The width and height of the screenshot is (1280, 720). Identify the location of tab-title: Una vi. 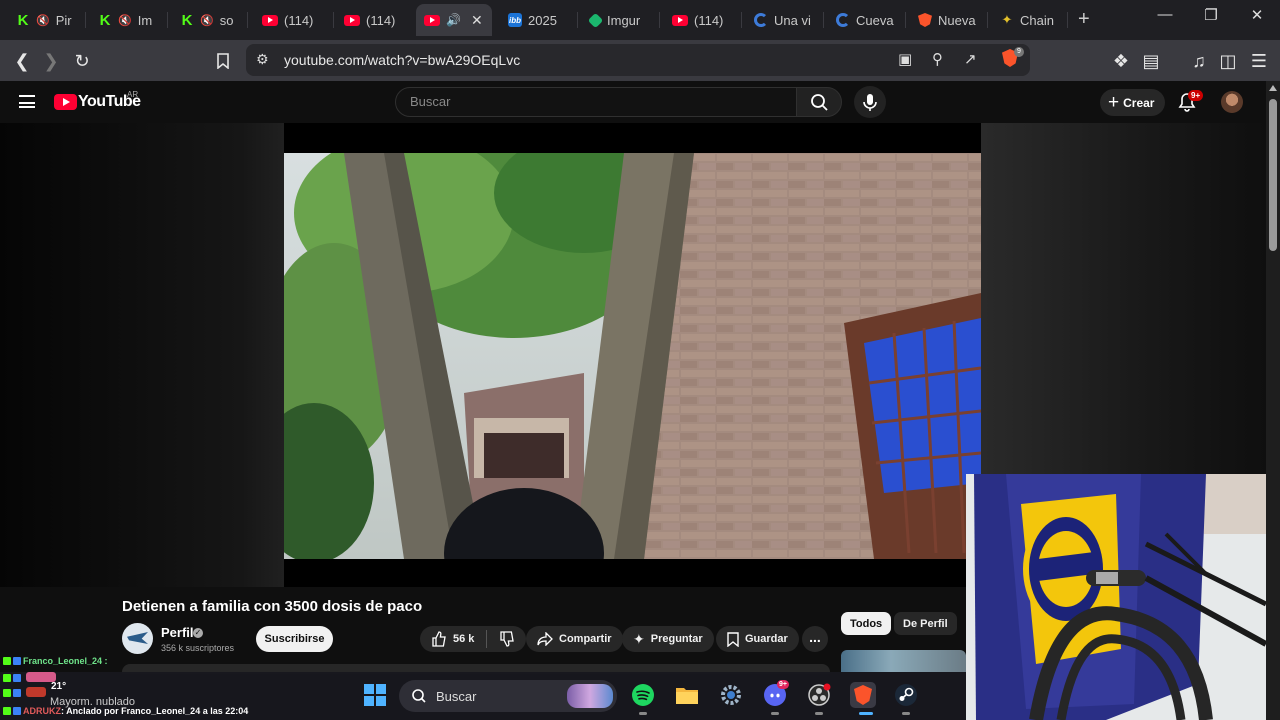
(792, 20).